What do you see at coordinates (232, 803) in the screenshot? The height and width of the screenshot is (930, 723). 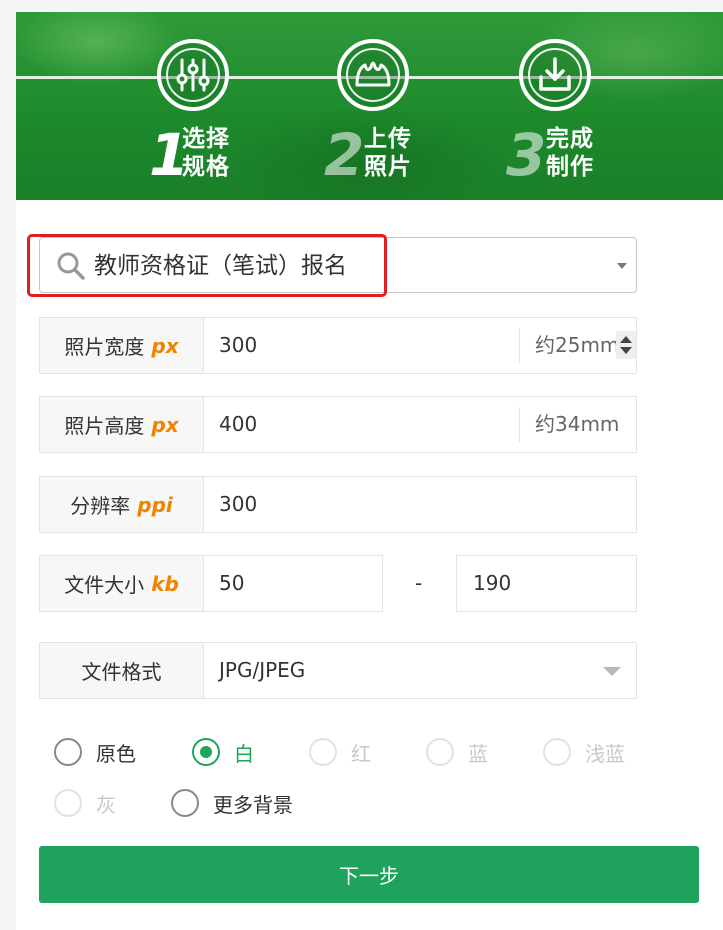 I see `bg-radio-more: 更多背景` at bounding box center [232, 803].